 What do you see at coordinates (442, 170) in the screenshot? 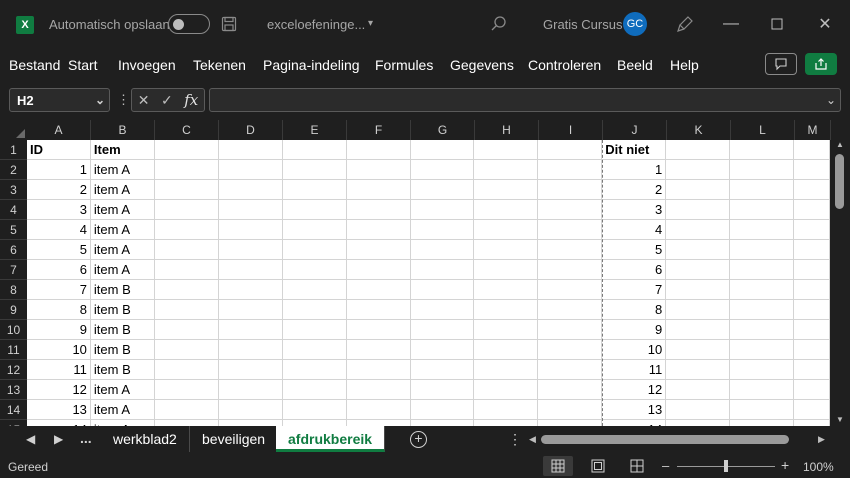
I see `cell-g2` at bounding box center [442, 170].